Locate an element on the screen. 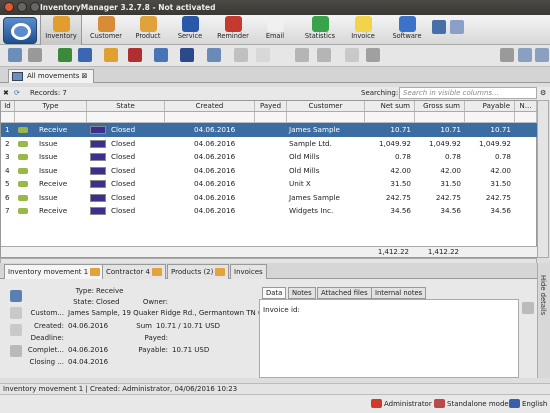  window-title: InventoryManager 3.2.7.8 - Not activated is located at coordinates (128, 7).